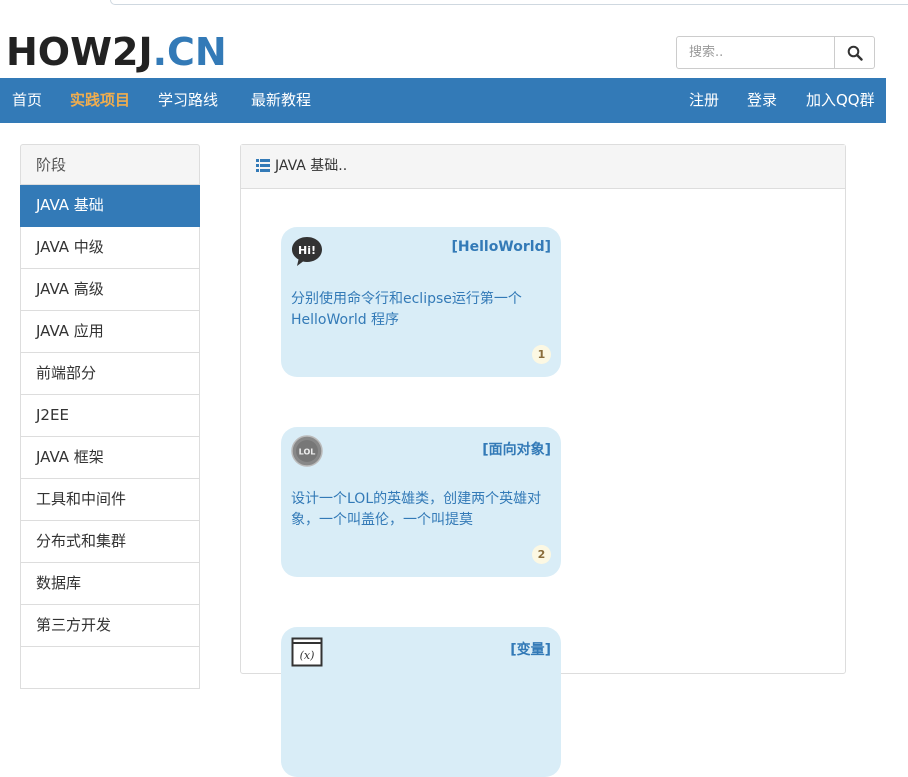 The image size is (908, 777). What do you see at coordinates (110, 626) in the screenshot?
I see `sidebar-item-third-party: 第三方开发` at bounding box center [110, 626].